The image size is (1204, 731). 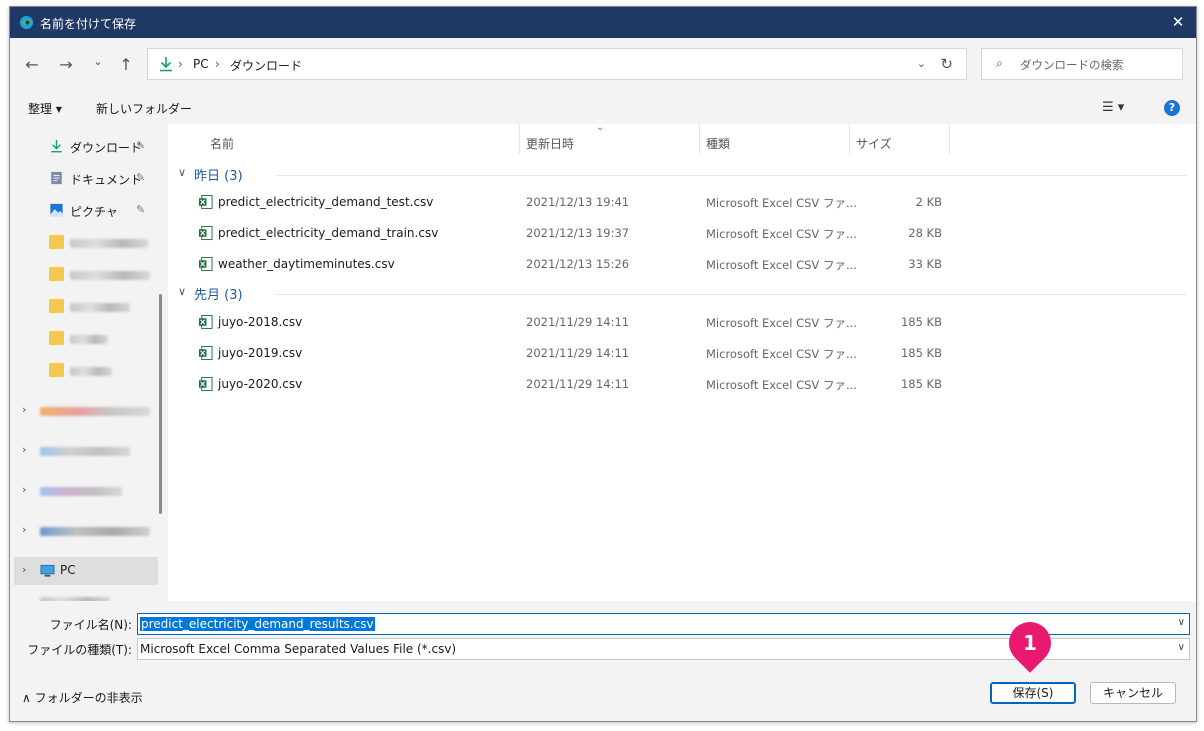 I want to click on back-arrow-icon: ←, so click(x=32, y=65).